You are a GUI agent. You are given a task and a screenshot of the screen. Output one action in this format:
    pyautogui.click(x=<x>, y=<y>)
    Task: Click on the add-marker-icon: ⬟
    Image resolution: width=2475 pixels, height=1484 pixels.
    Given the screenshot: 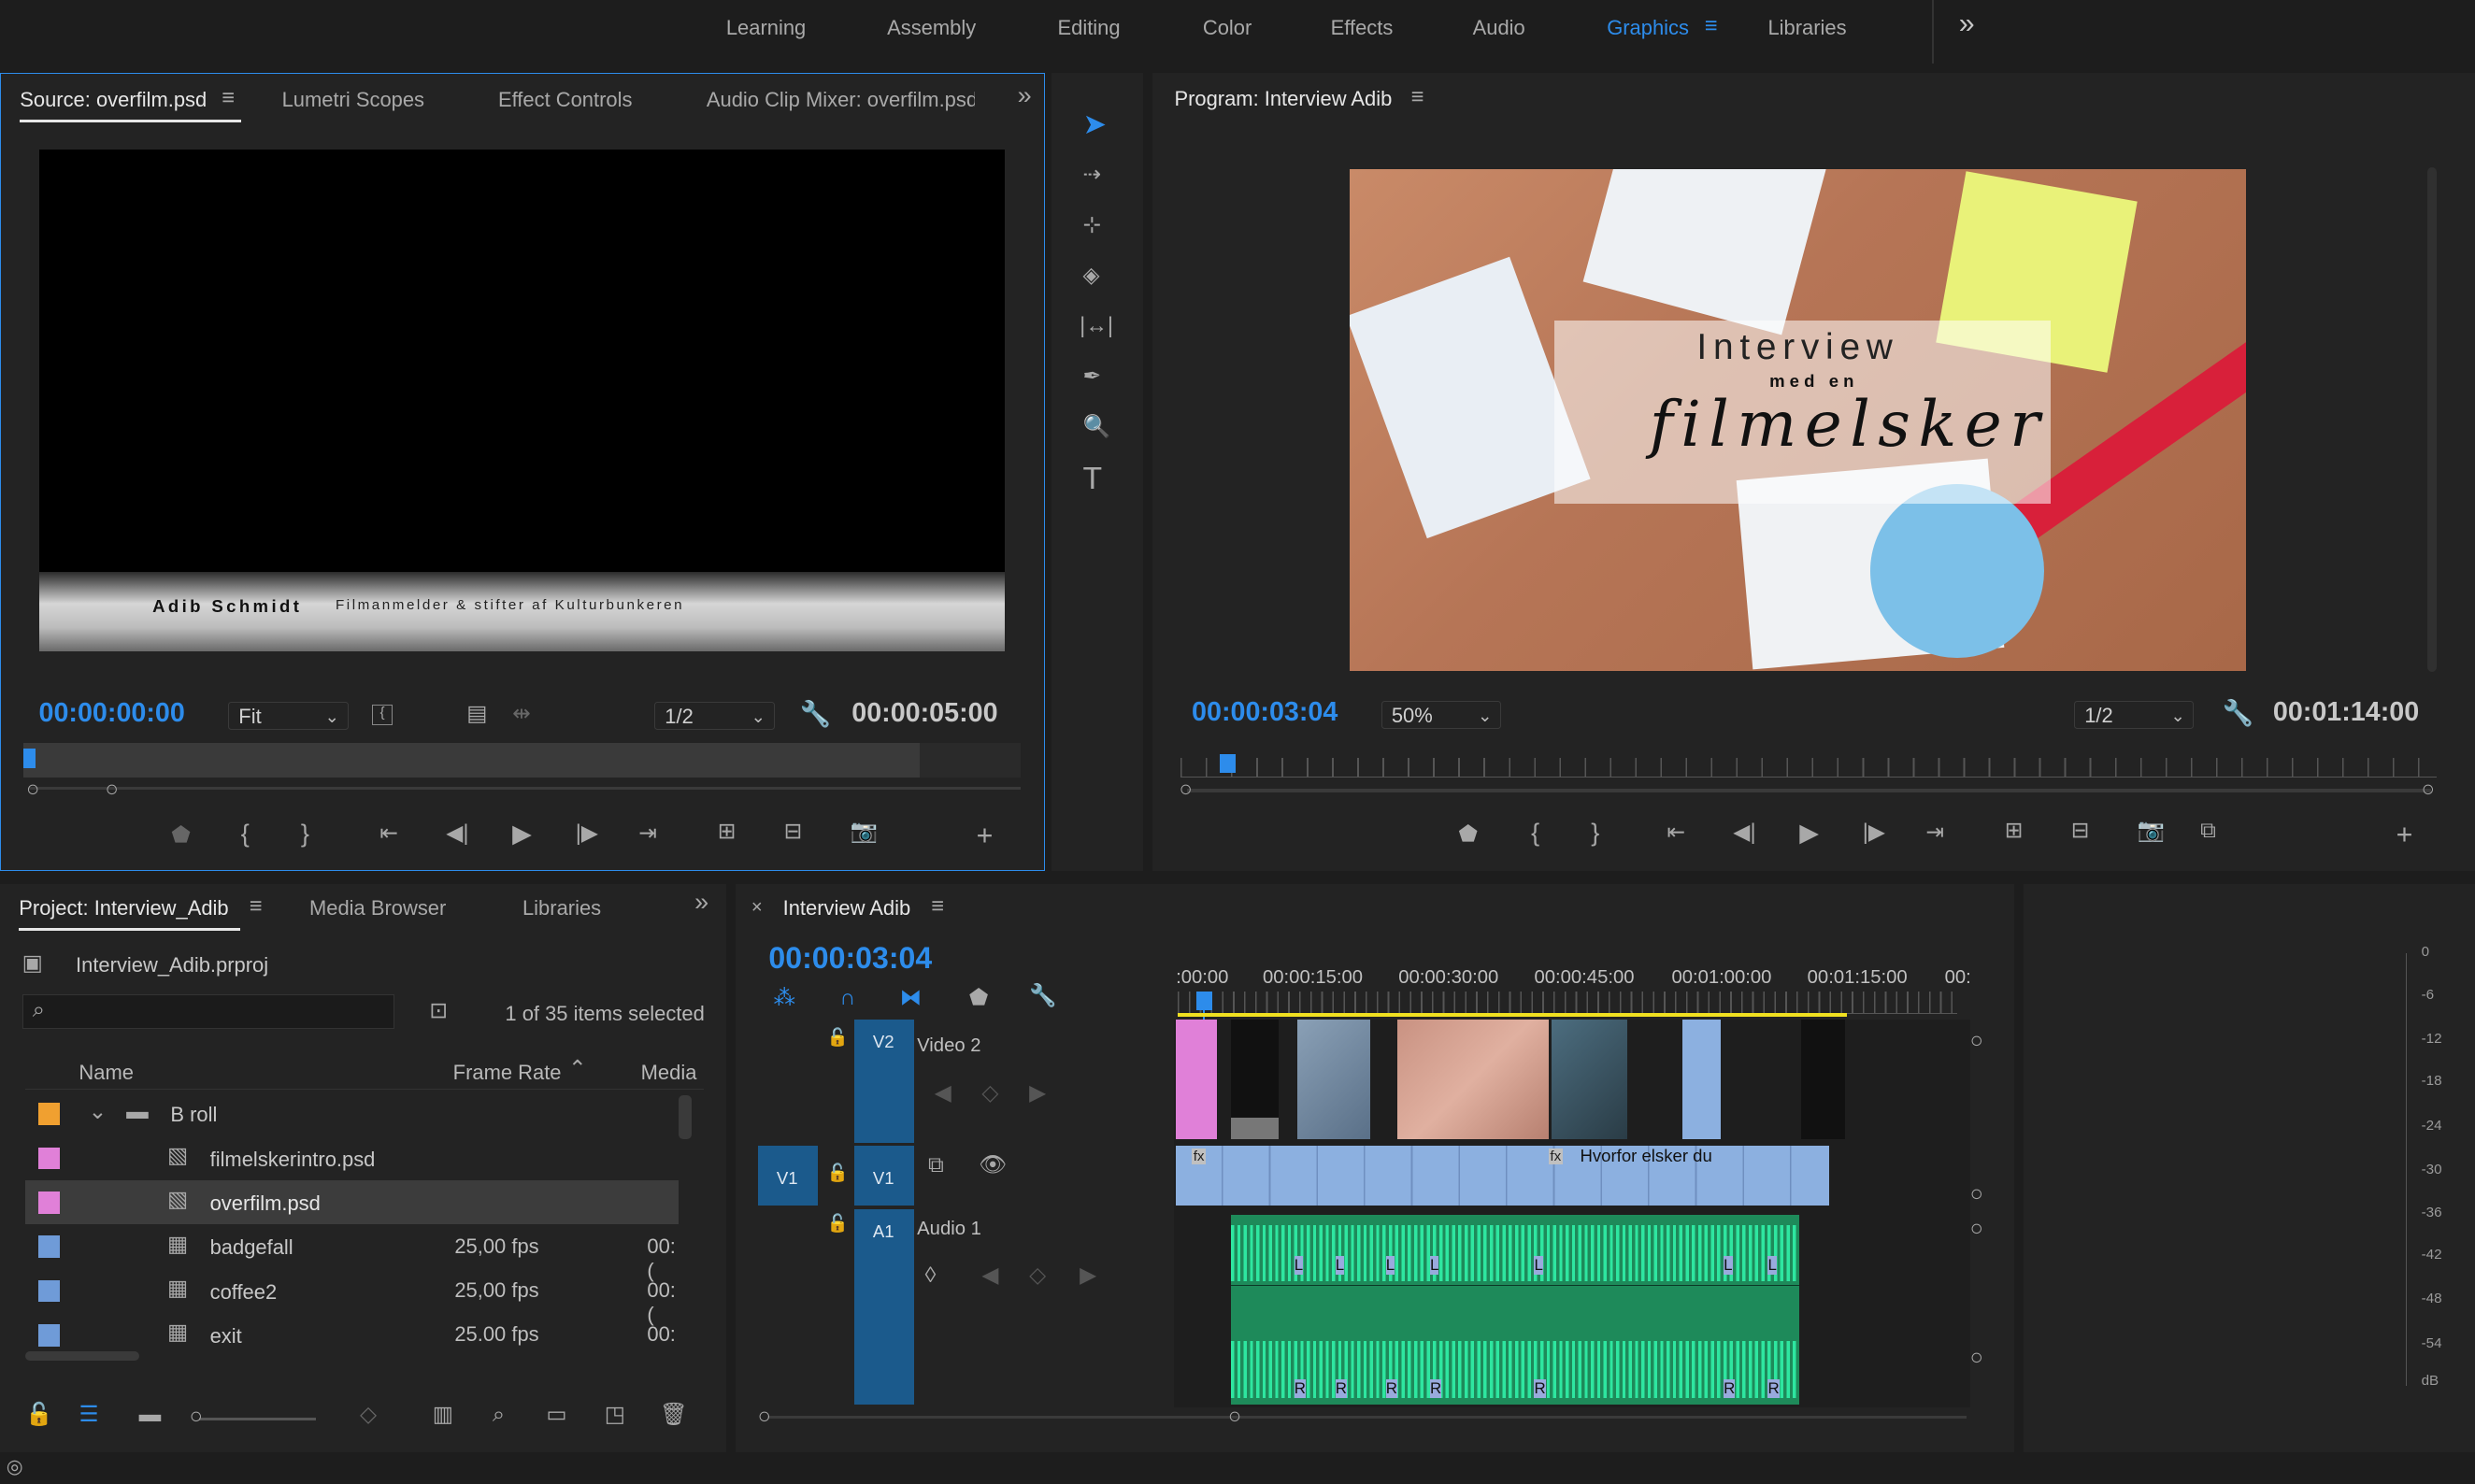 What is the action you would take?
    pyautogui.click(x=1468, y=835)
    